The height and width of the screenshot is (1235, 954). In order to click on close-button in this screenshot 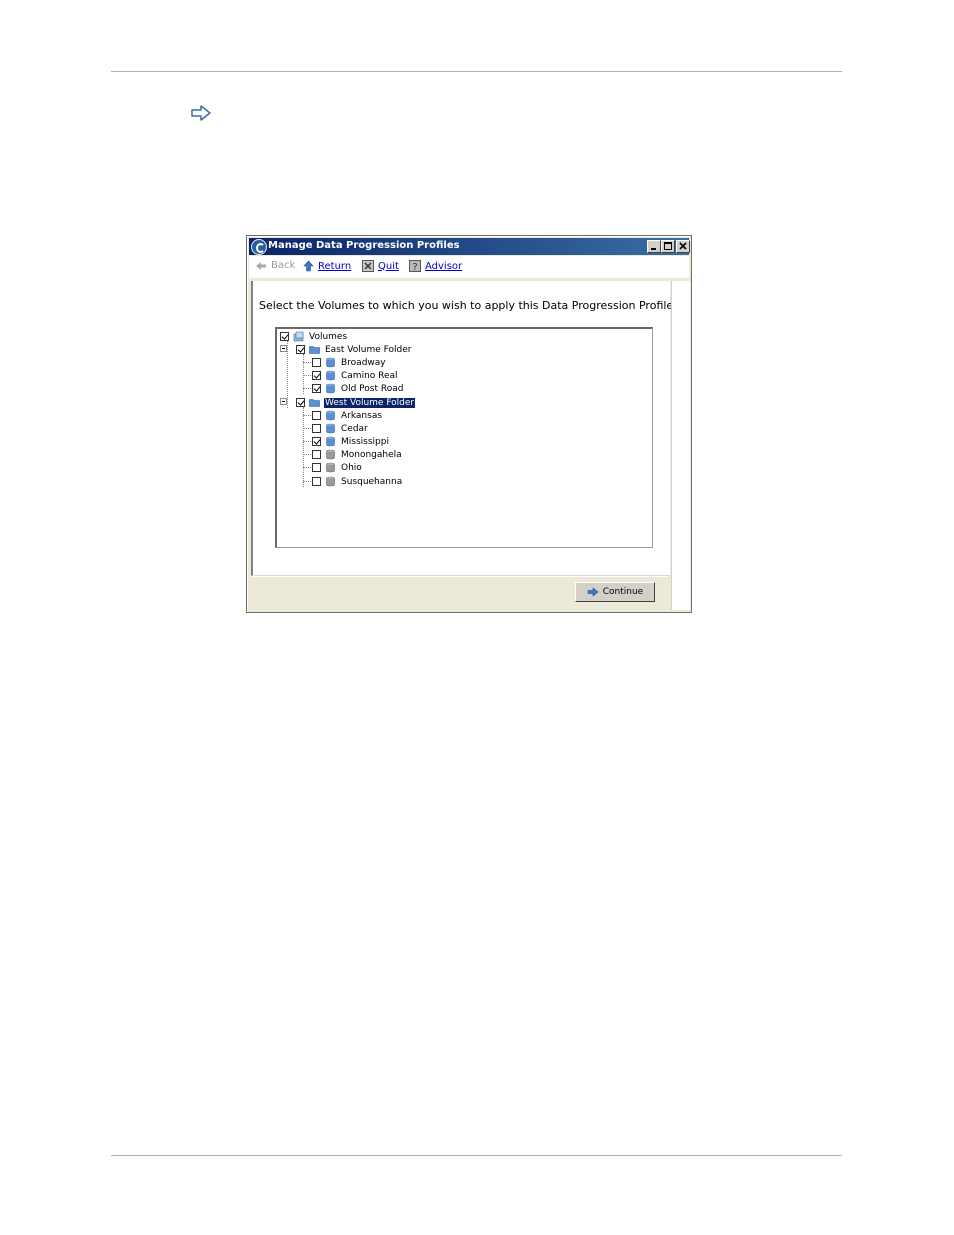, I will do `click(683, 246)`.